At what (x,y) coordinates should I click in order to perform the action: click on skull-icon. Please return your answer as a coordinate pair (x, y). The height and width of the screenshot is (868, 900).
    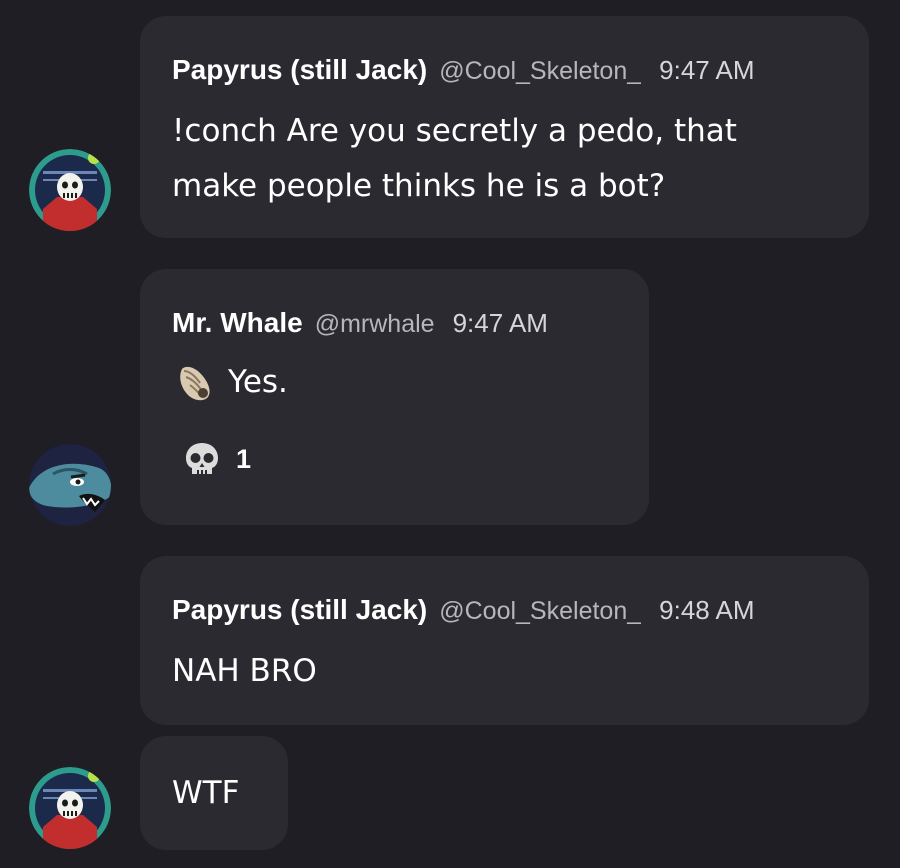
    Looking at the image, I should click on (202, 458).